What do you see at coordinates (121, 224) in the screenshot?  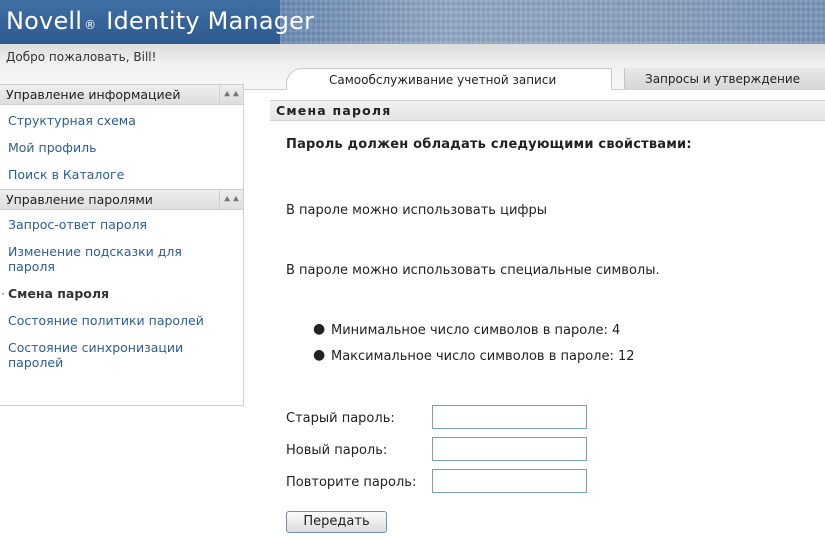 I see `sidebar-item-challenge-response: Запрос-ответ пароля` at bounding box center [121, 224].